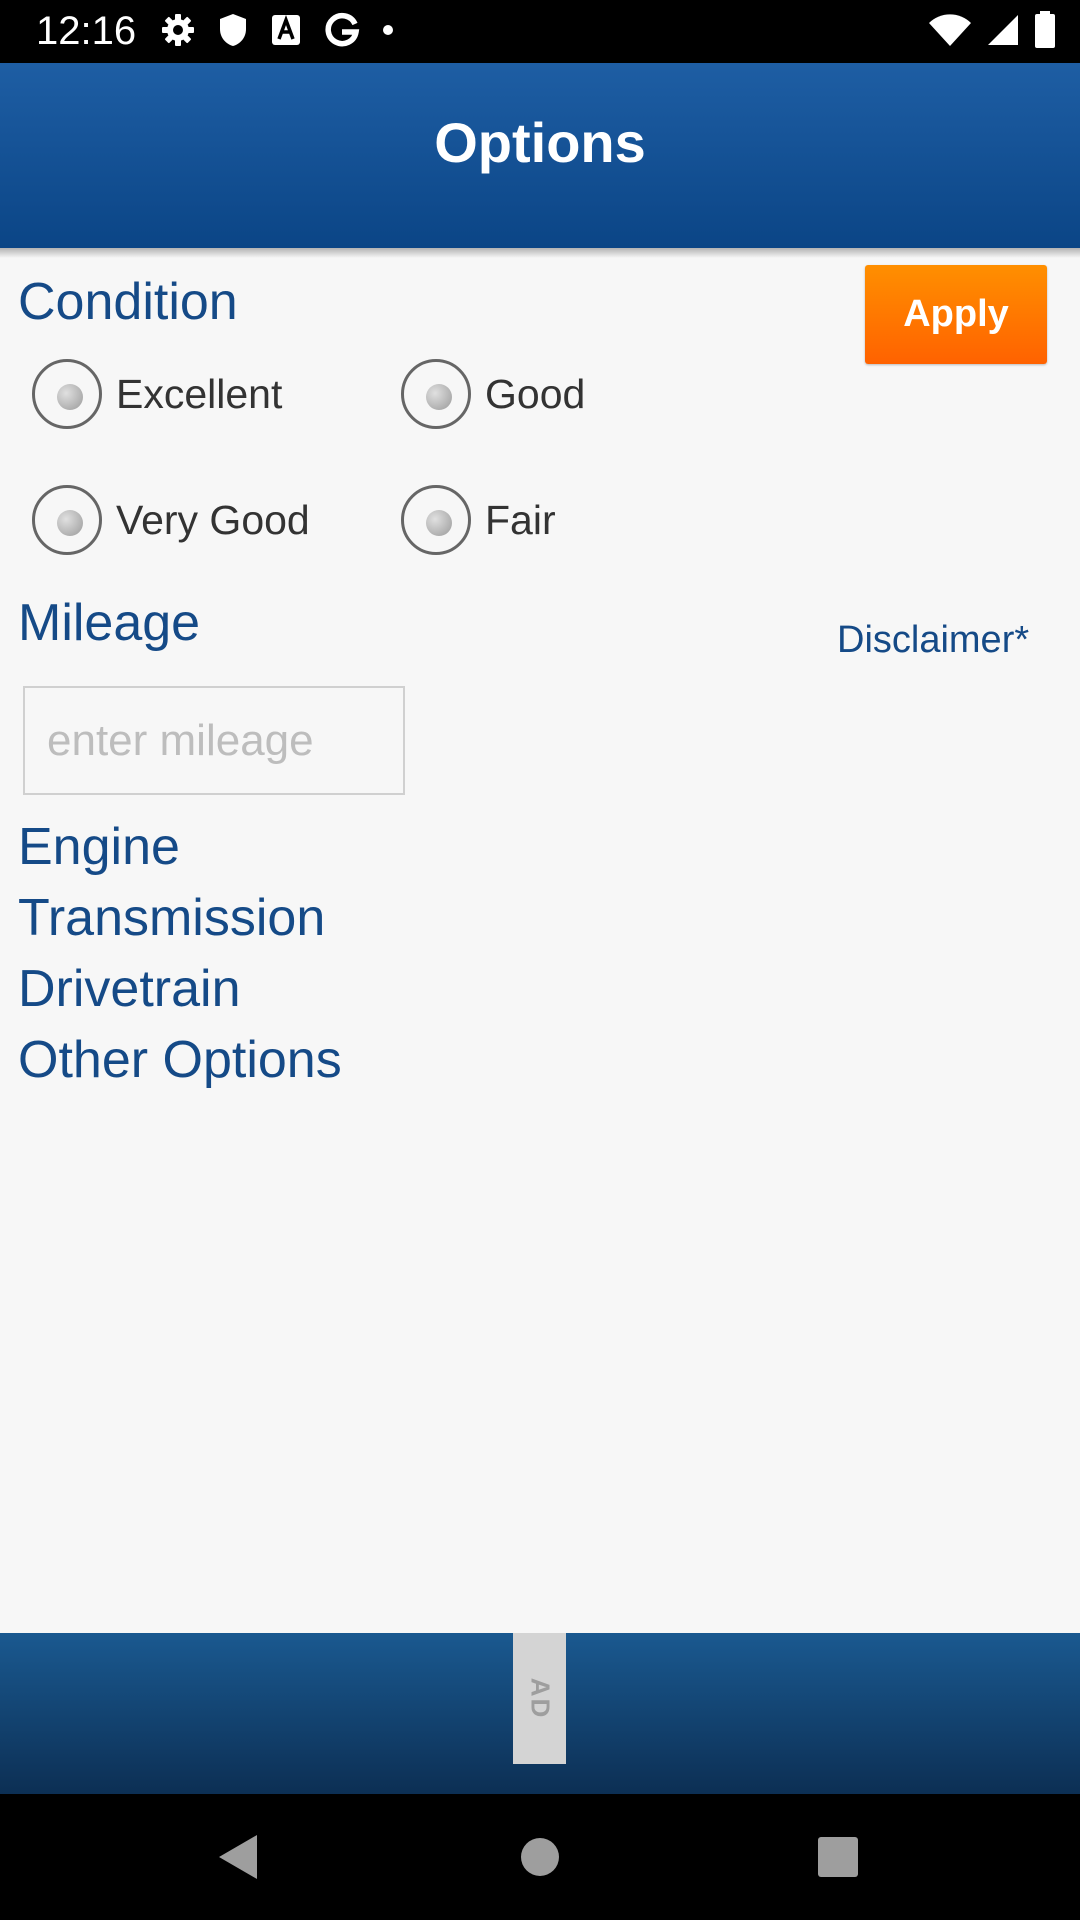  What do you see at coordinates (478, 520) in the screenshot?
I see `radio-fair: Fair` at bounding box center [478, 520].